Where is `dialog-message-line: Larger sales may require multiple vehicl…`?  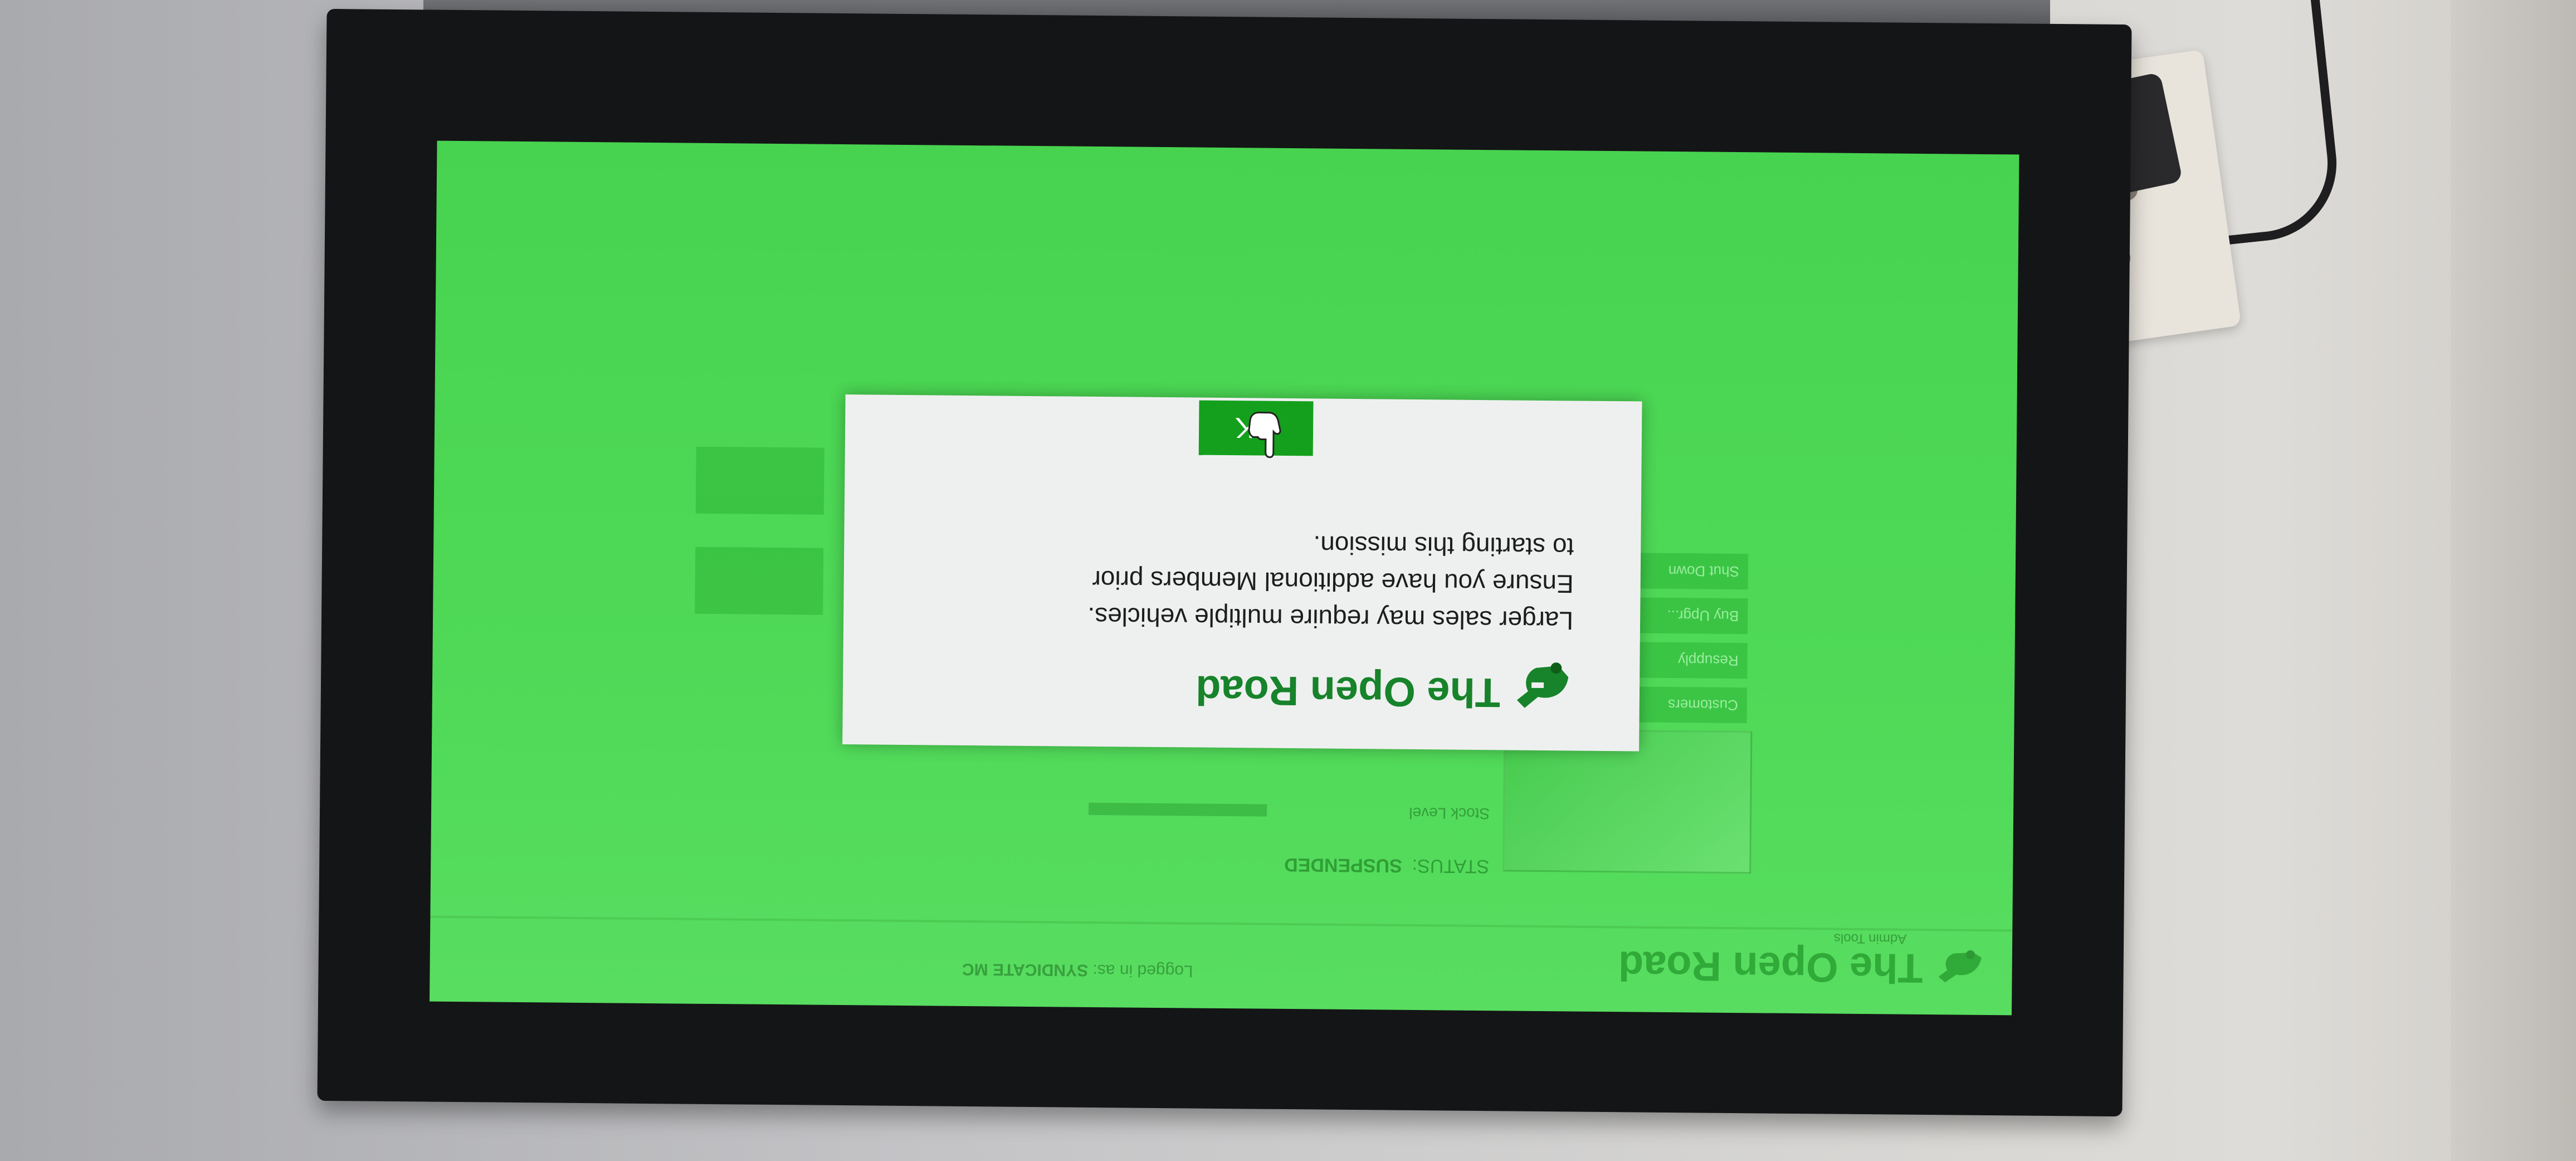
dialog-message-line: Larger sales may require multiple vehicl… is located at coordinates (1330, 619).